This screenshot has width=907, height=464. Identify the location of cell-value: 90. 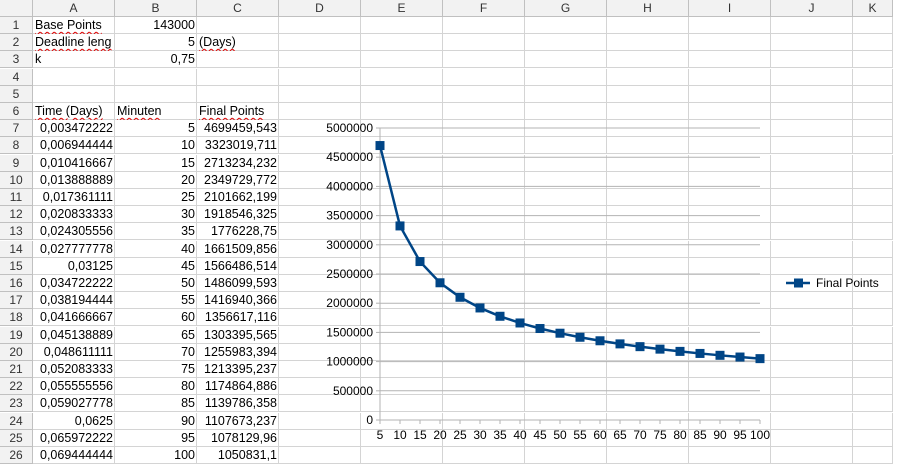
(156, 421).